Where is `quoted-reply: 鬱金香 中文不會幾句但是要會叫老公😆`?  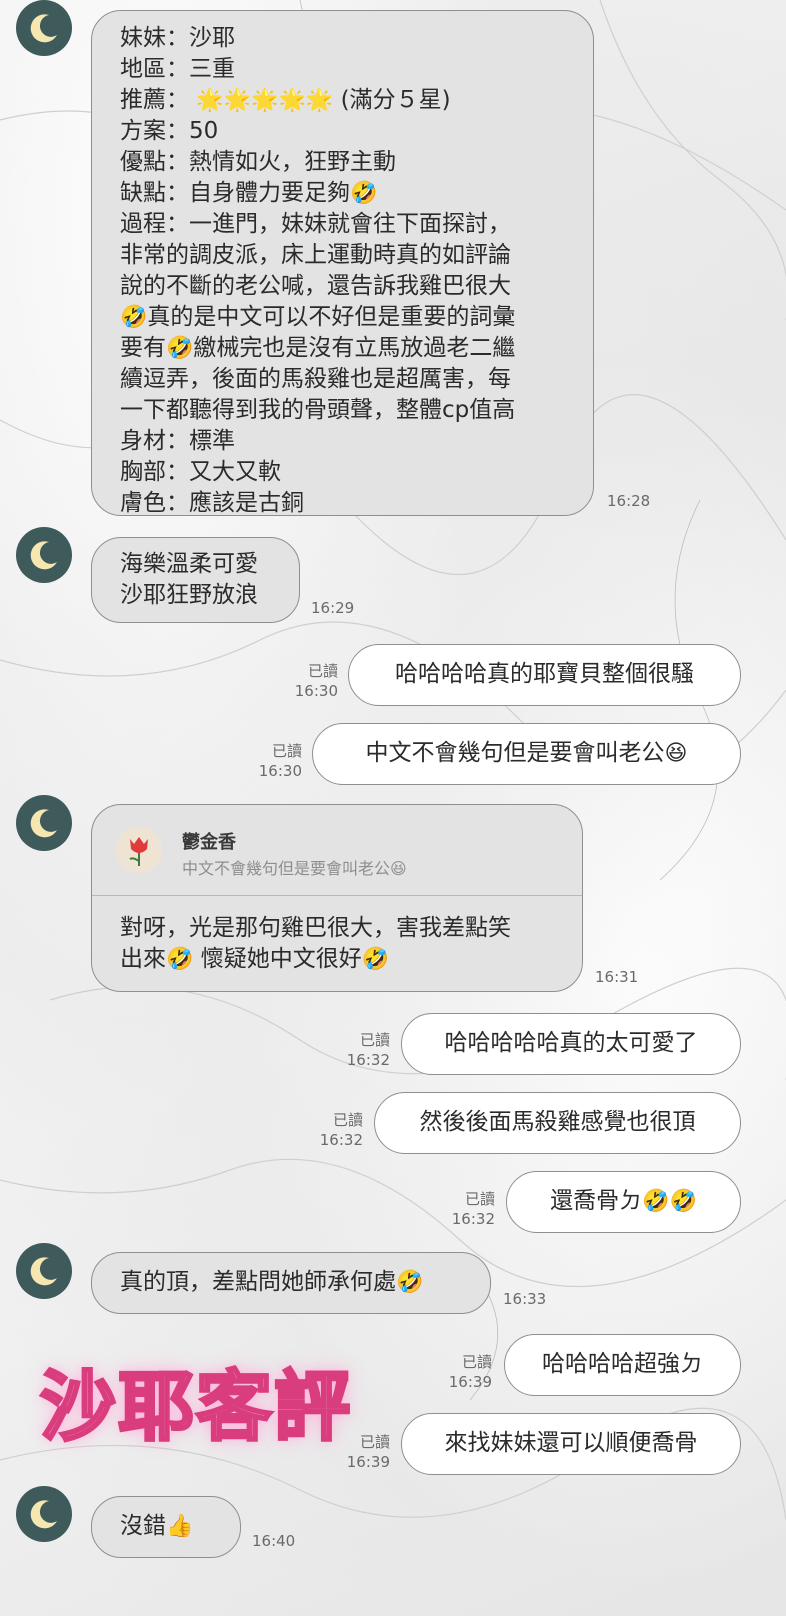
quoted-reply: 鬱金香 中文不會幾句但是要會叫老公😆 is located at coordinates (337, 850).